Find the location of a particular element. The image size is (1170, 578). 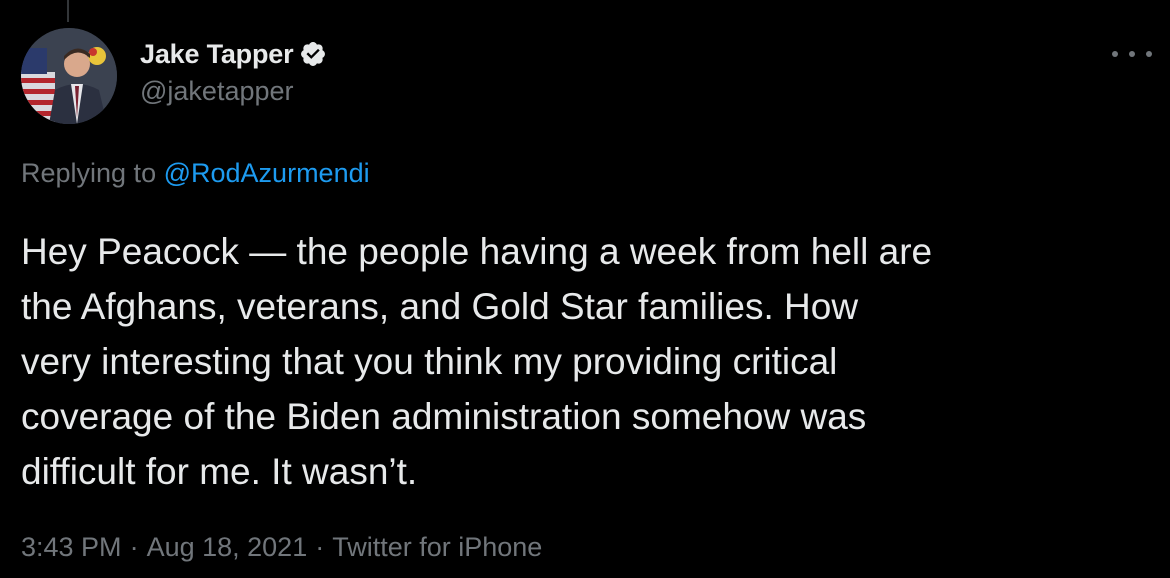

author-display-name: Jake Tapper is located at coordinates (217, 54).